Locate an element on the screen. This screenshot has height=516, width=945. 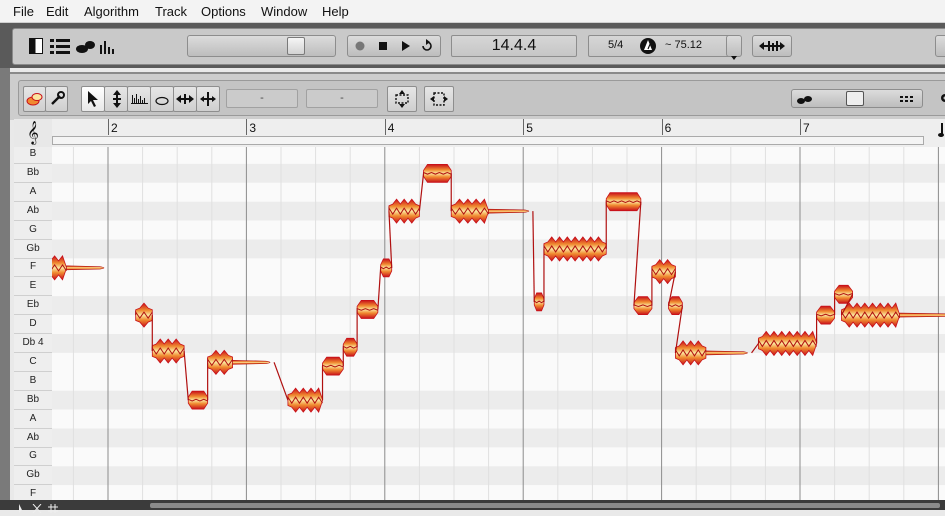
pitch-key-label: D is located at coordinates (33, 324).